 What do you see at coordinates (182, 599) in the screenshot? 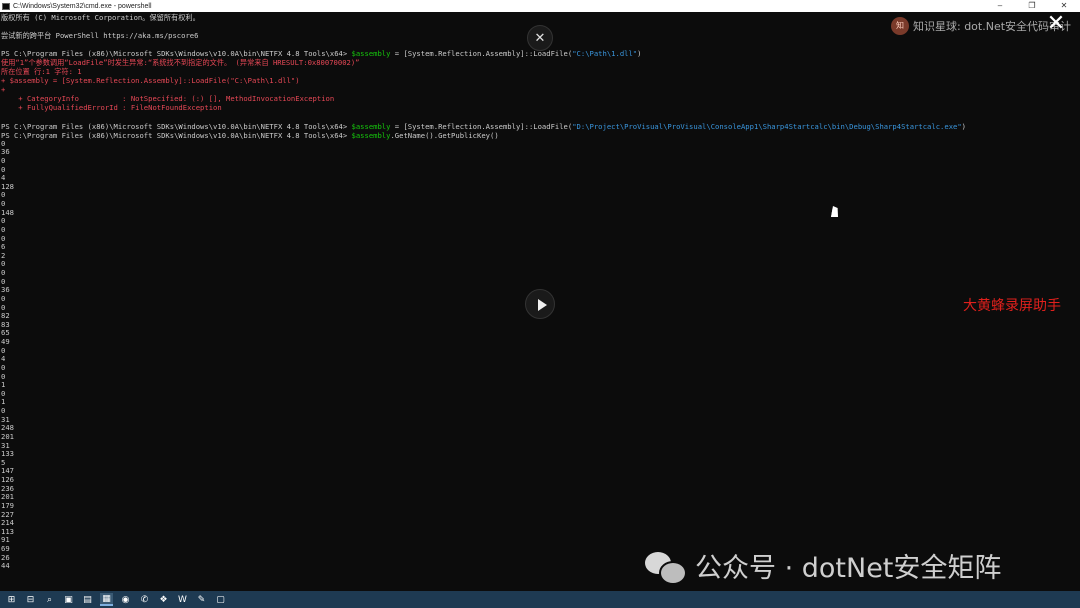
I see `wps-icon: W` at bounding box center [182, 599].